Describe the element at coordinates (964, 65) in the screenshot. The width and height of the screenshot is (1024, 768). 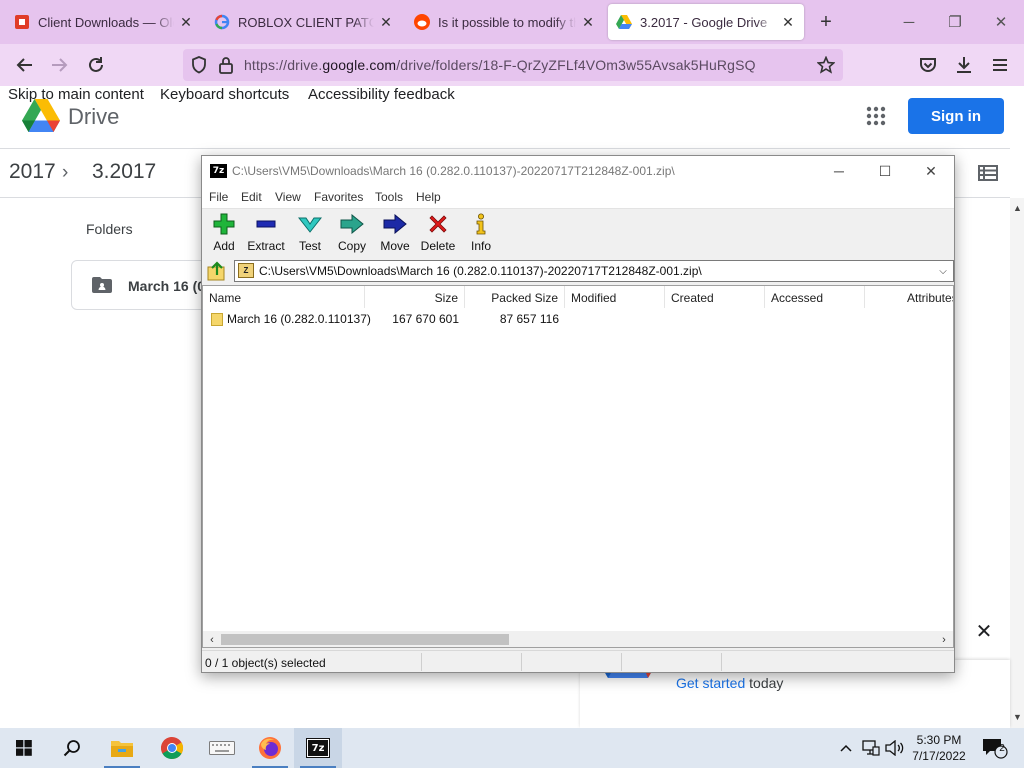
I see `downloads-icon` at that location.